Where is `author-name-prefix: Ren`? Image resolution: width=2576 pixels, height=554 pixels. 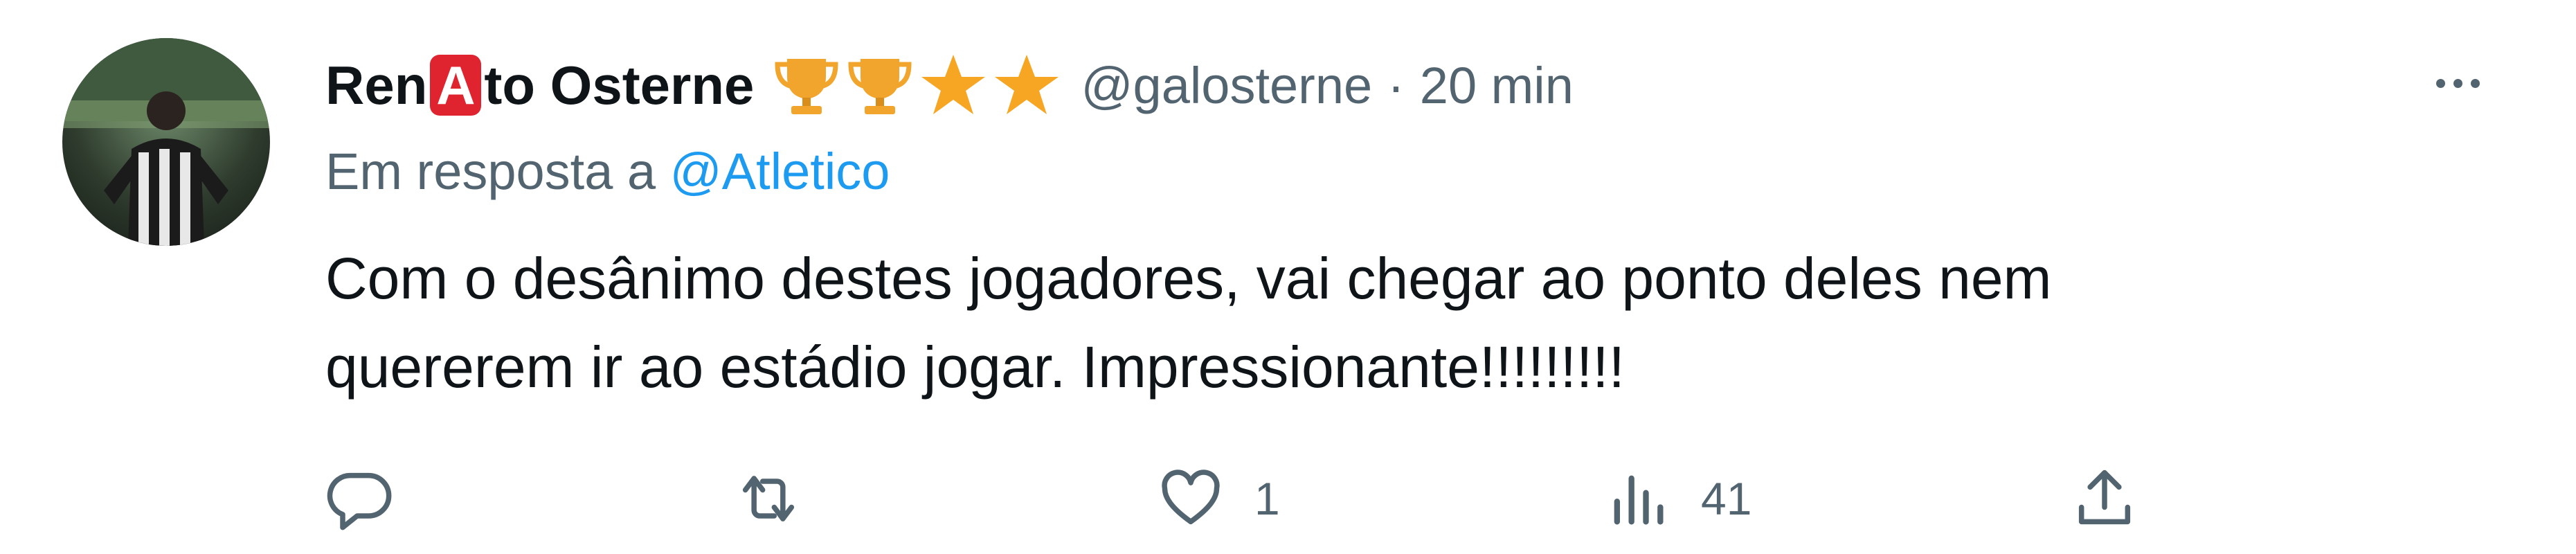
author-name-prefix: Ren is located at coordinates (376, 85).